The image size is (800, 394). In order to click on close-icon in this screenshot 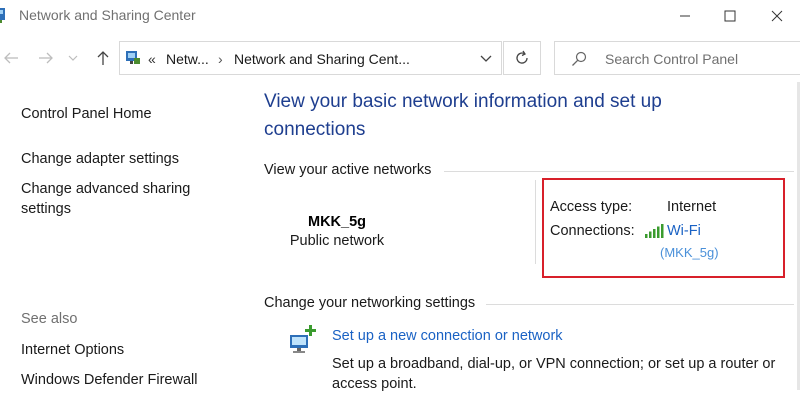, I will do `click(777, 16)`.